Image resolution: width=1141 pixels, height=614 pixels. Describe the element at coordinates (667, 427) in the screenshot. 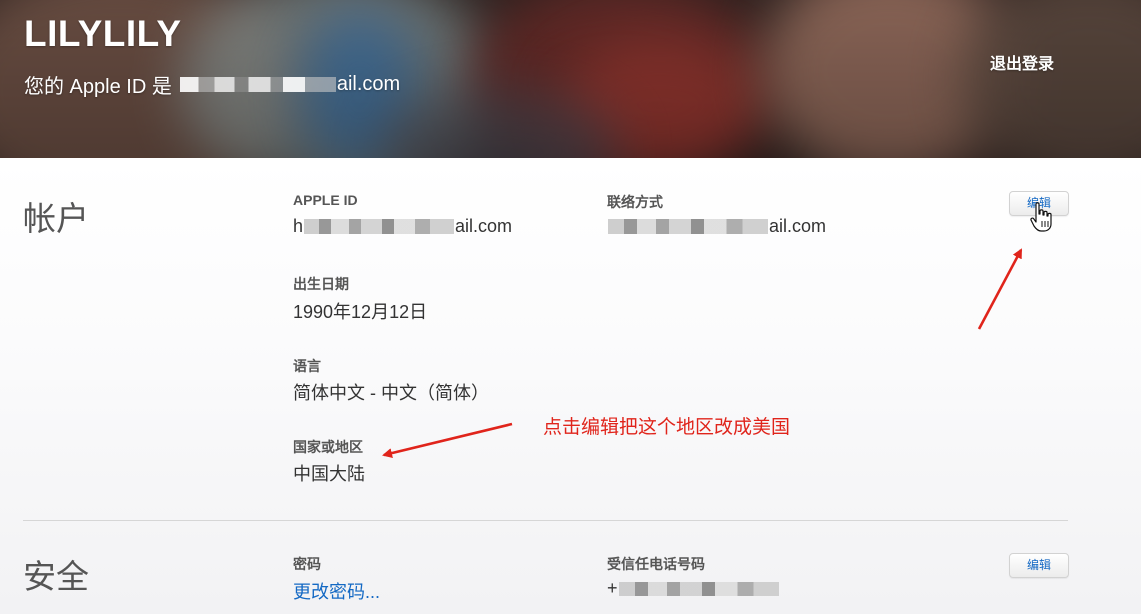

I see `annotation-text: 点击编辑把这个地区改成美国` at that location.